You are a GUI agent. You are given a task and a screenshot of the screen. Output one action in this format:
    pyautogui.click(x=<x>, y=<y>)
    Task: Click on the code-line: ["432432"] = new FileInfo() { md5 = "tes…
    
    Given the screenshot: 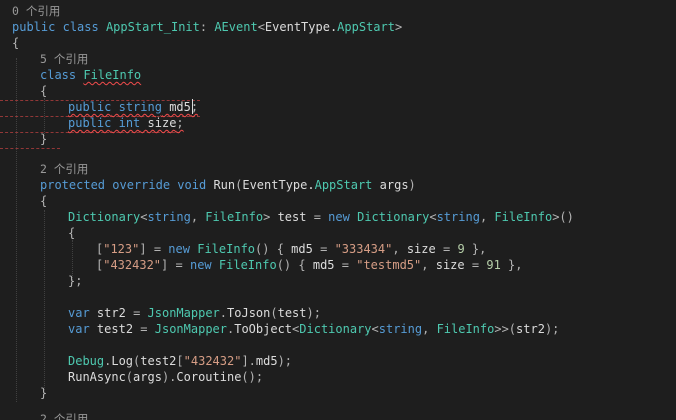 What is the action you would take?
    pyautogui.click(x=309, y=265)
    